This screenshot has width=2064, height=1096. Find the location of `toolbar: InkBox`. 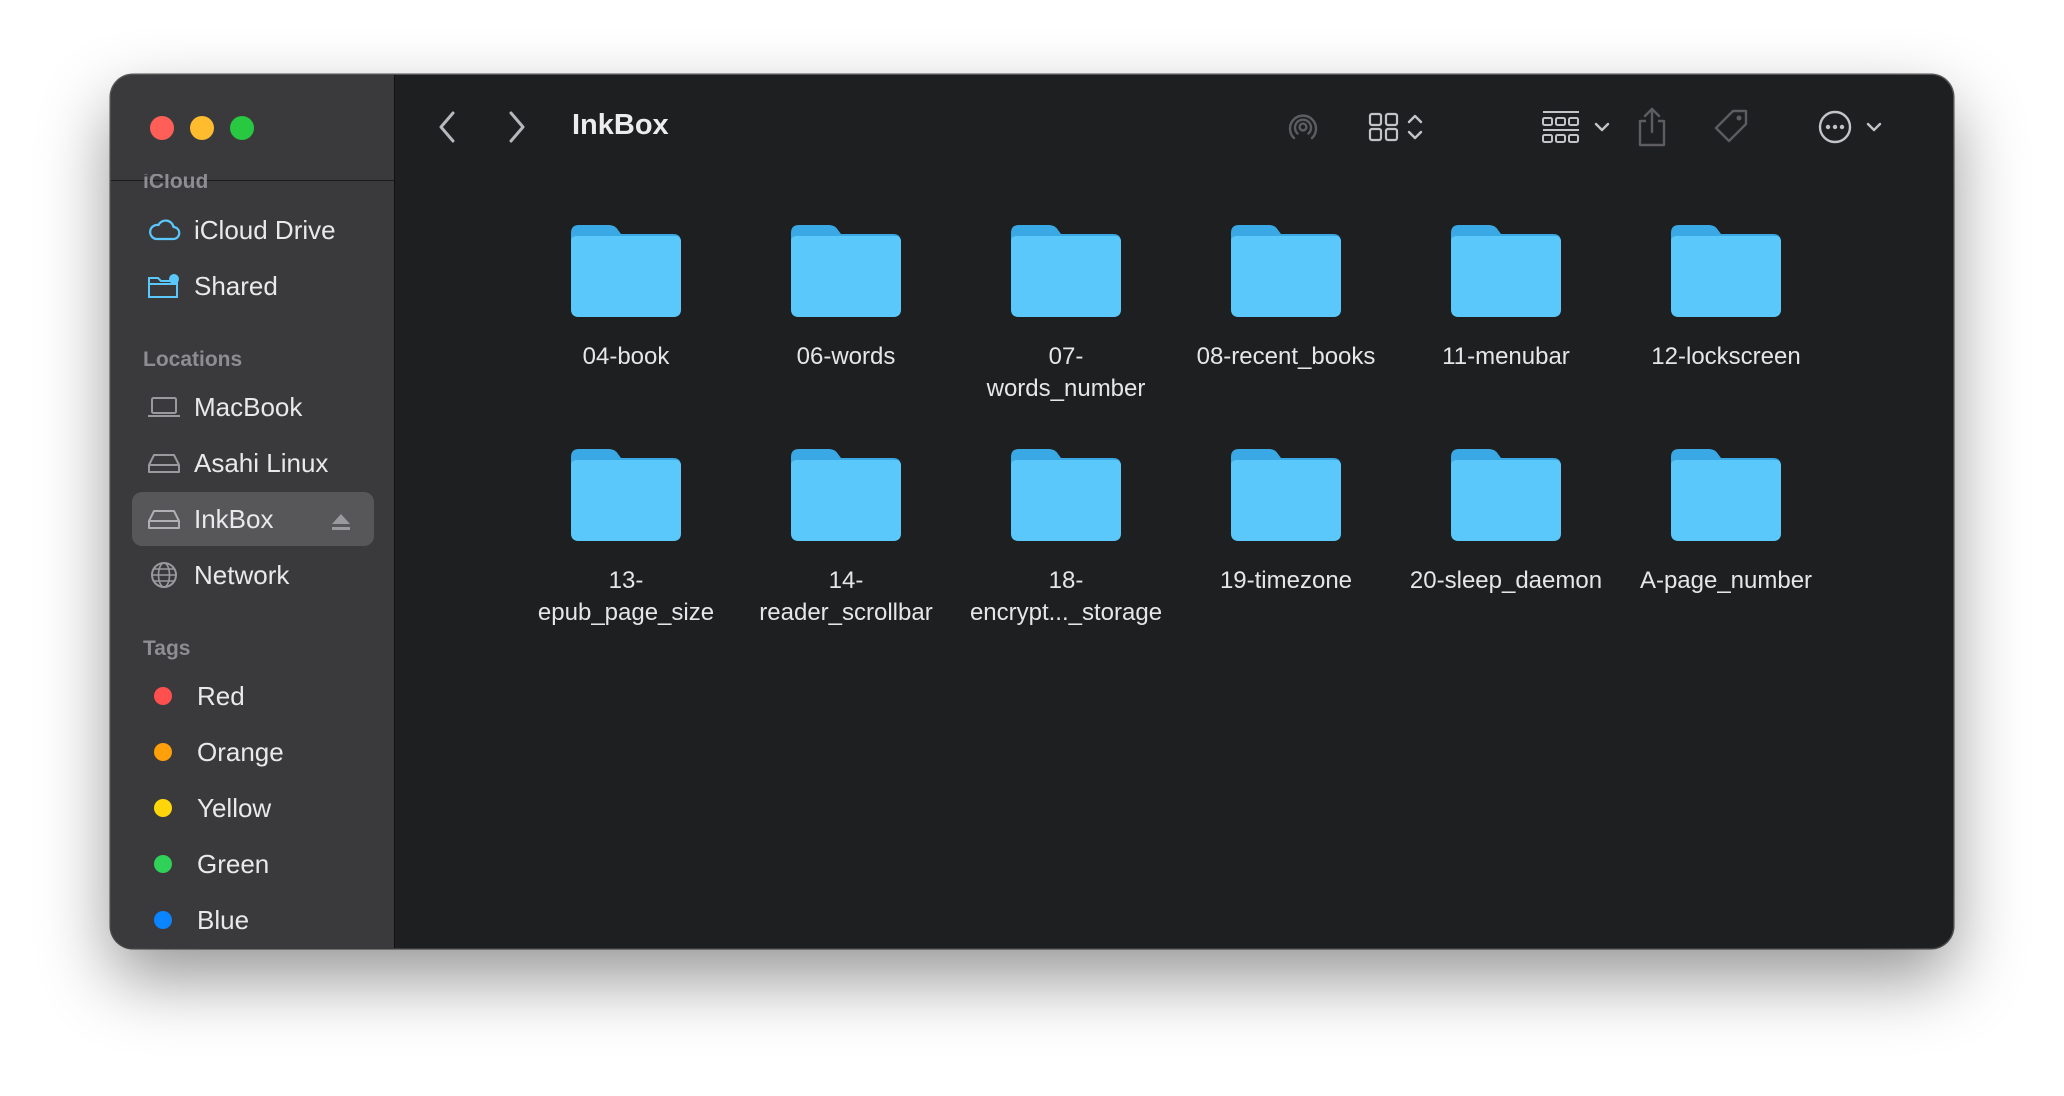

toolbar: InkBox is located at coordinates (1174, 127).